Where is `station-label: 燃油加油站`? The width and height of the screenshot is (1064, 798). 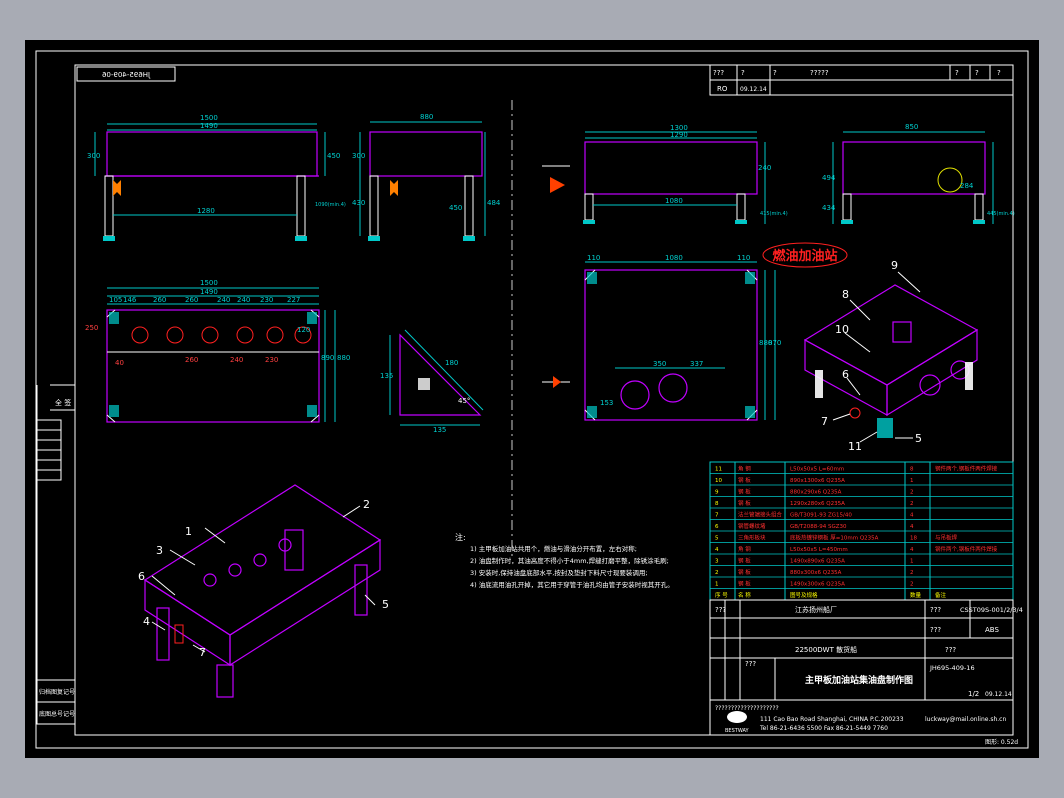 station-label: 燃油加油站 is located at coordinates (805, 255).